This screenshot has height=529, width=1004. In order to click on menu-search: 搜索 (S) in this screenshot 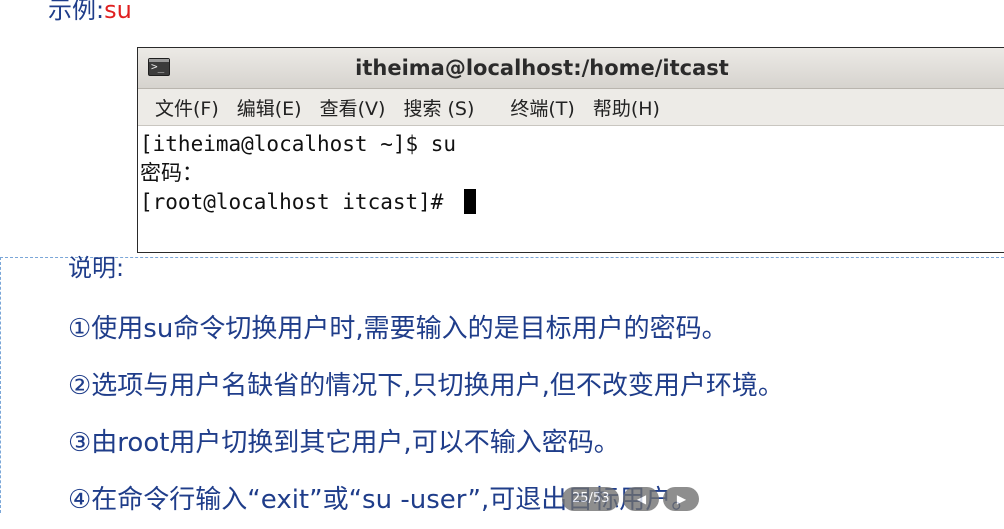, I will do `click(438, 107)`.